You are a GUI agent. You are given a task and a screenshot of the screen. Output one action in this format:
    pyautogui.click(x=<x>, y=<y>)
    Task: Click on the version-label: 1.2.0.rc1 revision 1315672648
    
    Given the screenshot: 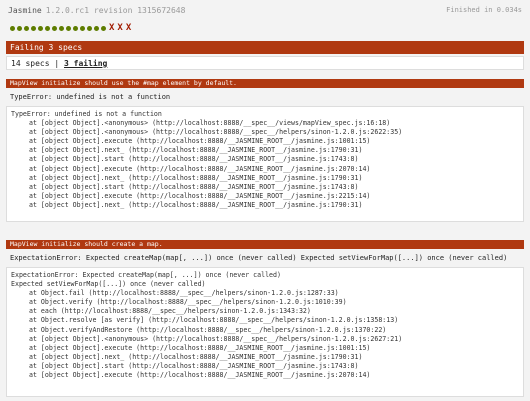 What is the action you would take?
    pyautogui.click(x=115, y=10)
    